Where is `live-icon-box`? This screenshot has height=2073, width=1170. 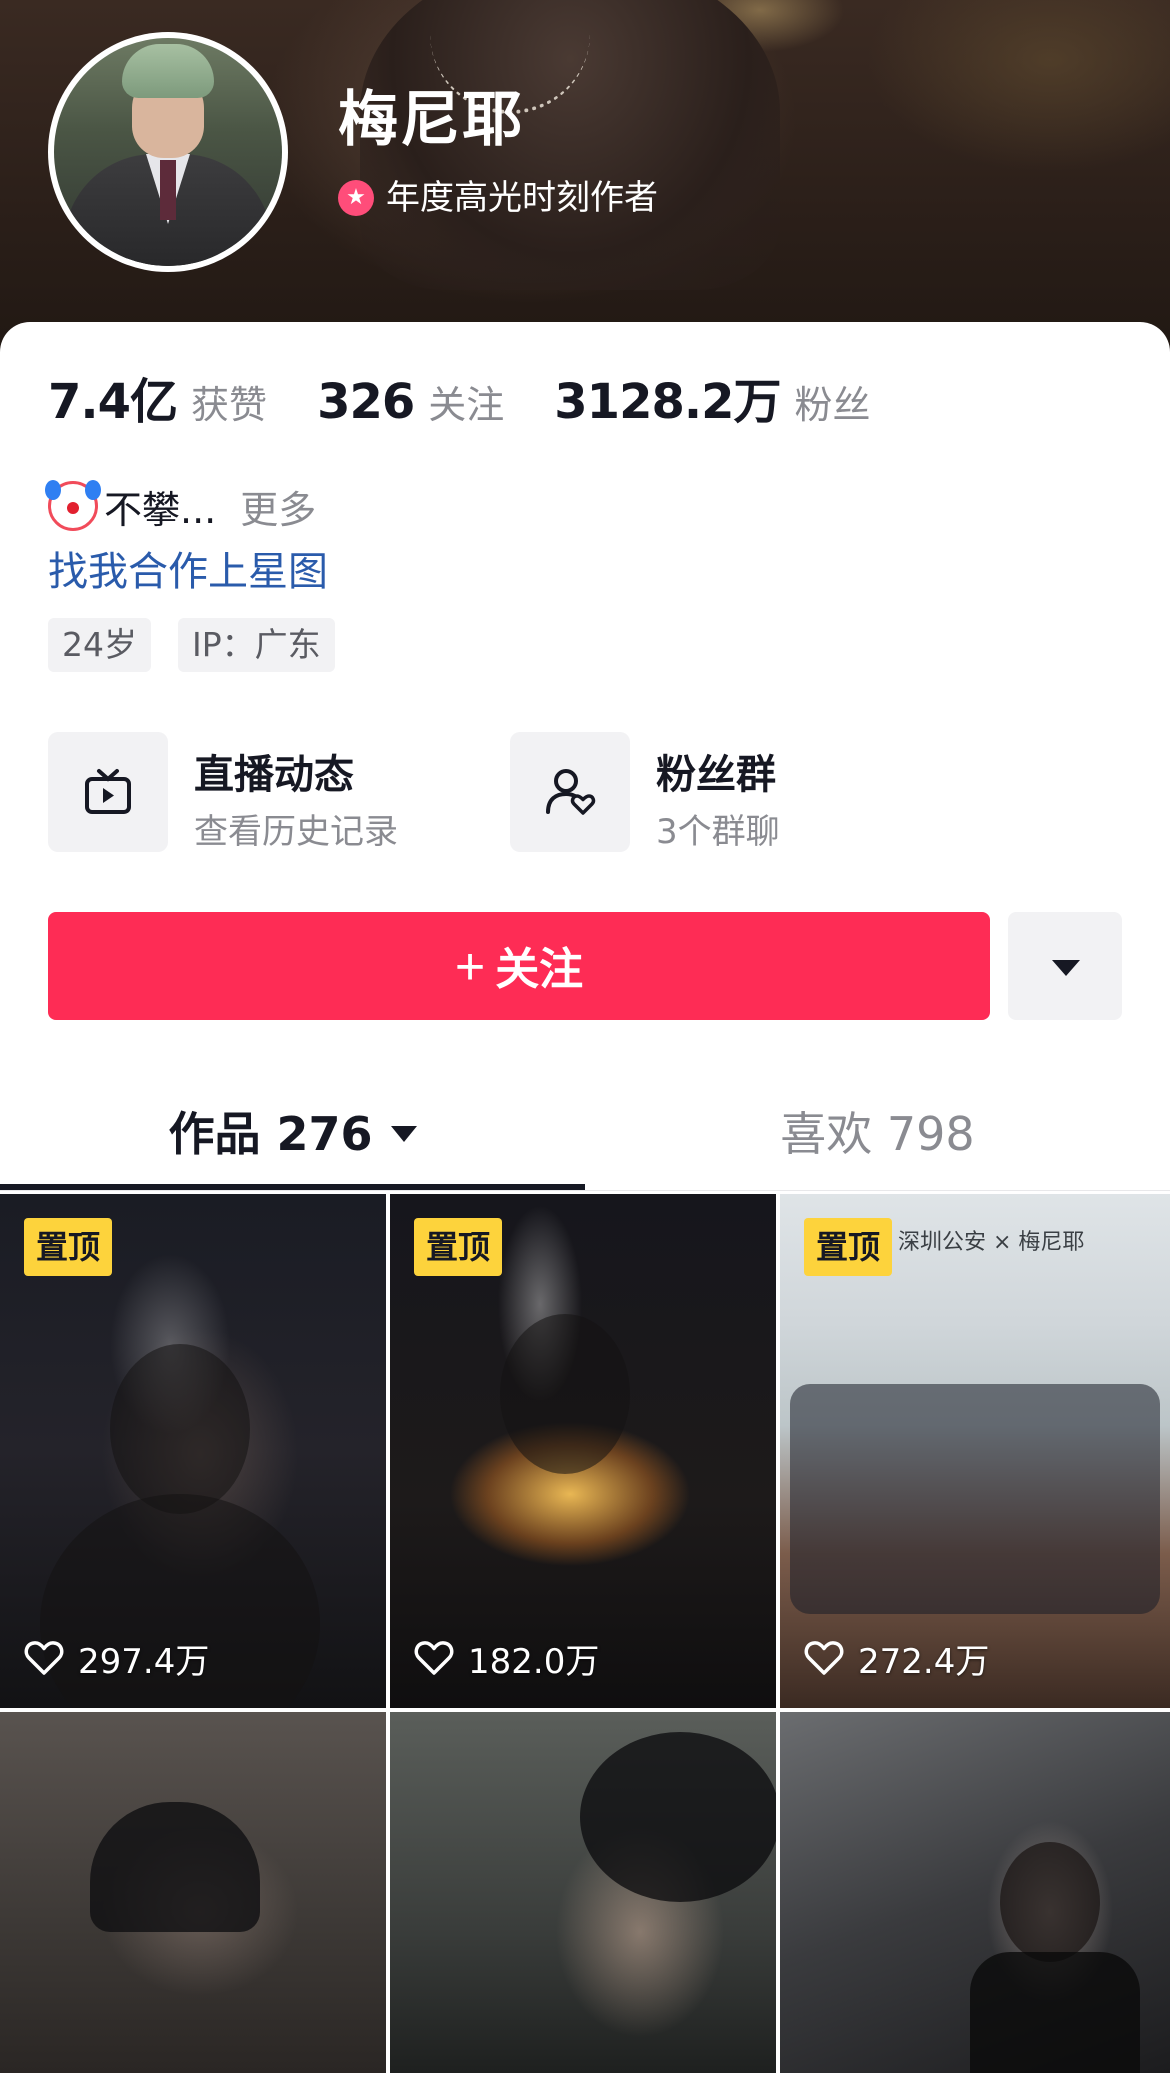 live-icon-box is located at coordinates (108, 792).